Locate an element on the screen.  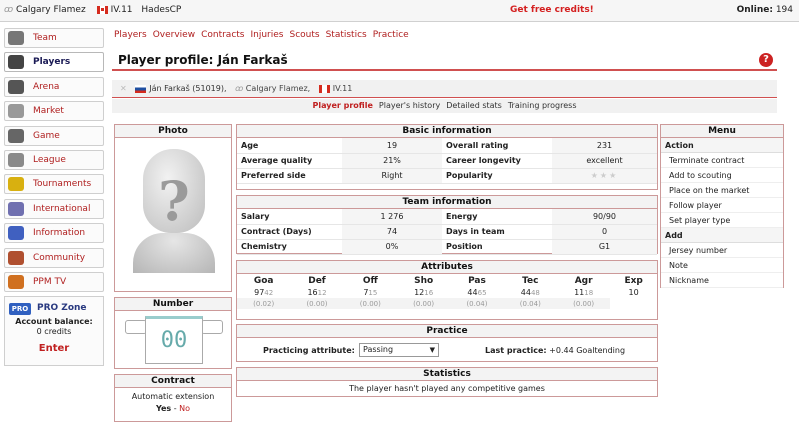
sidebar-item-label: Game is located at coordinates (46, 136).